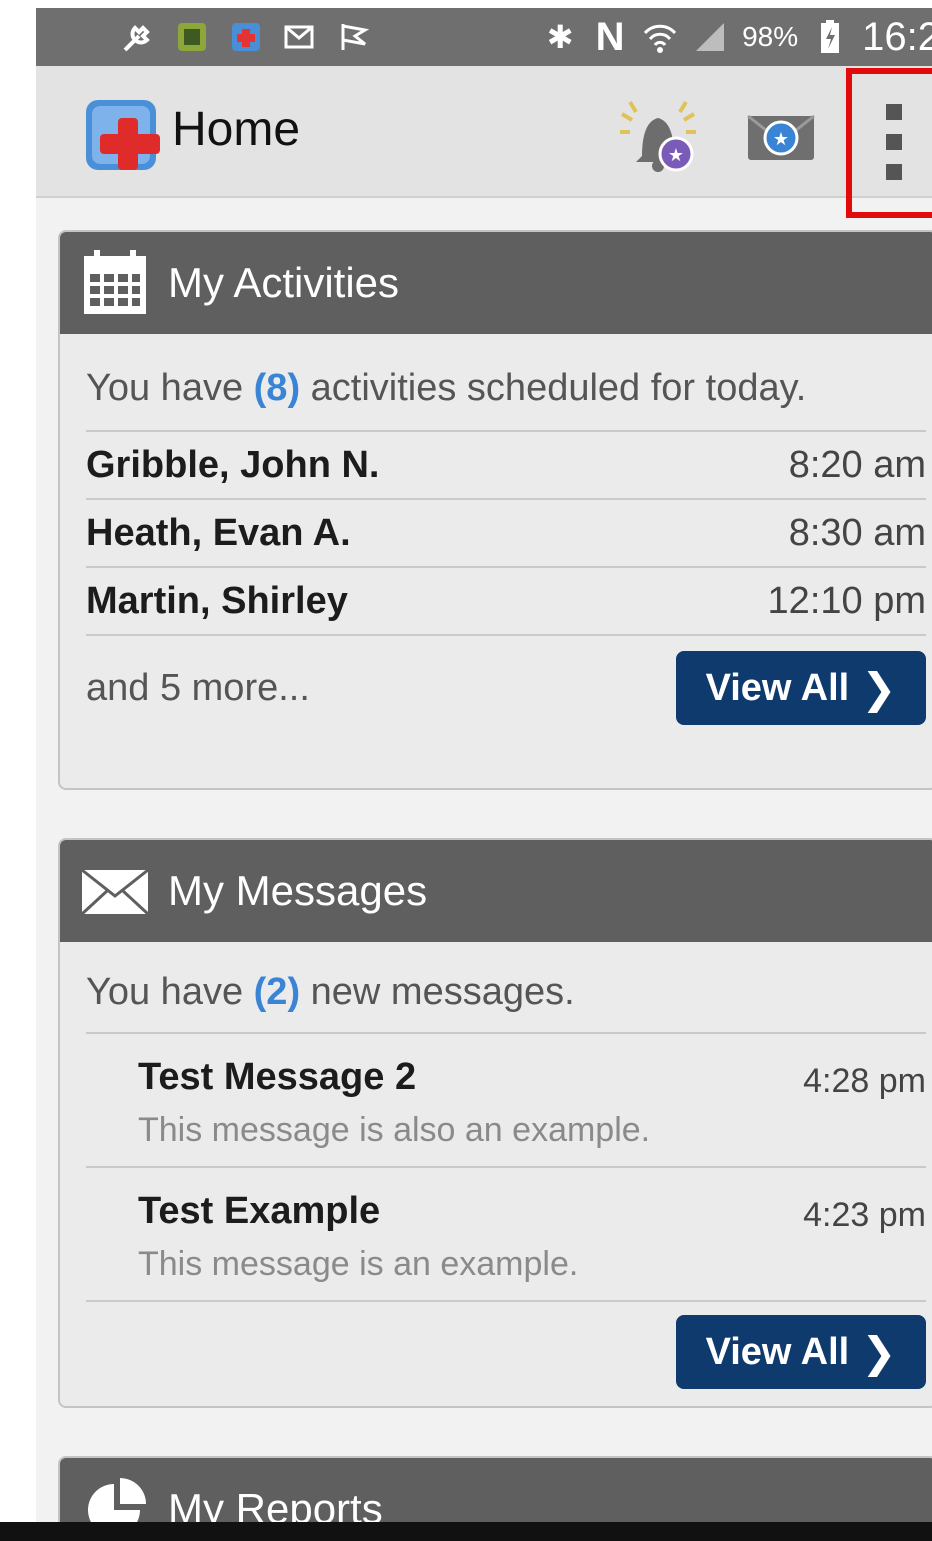  Describe the element at coordinates (864, 1081) in the screenshot. I see `message-time: 4:28 pm` at that location.